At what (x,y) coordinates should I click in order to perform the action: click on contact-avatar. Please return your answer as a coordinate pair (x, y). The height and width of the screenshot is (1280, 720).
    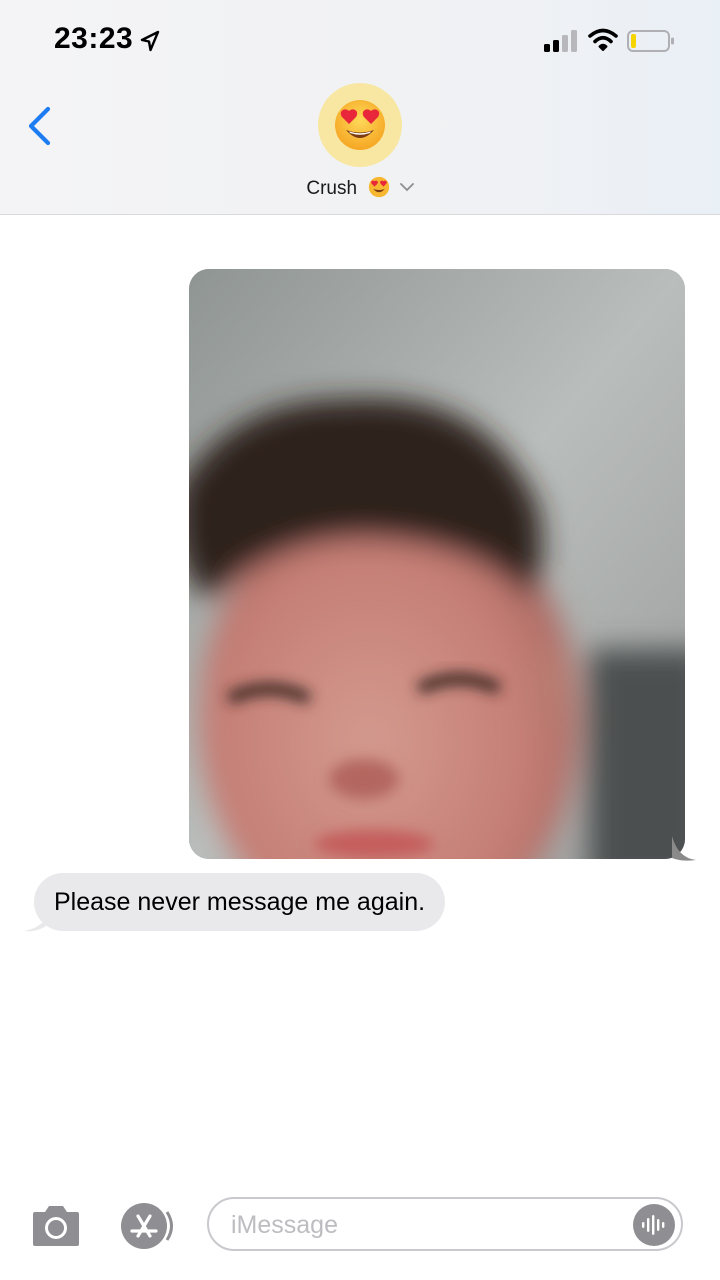
    Looking at the image, I should click on (360, 125).